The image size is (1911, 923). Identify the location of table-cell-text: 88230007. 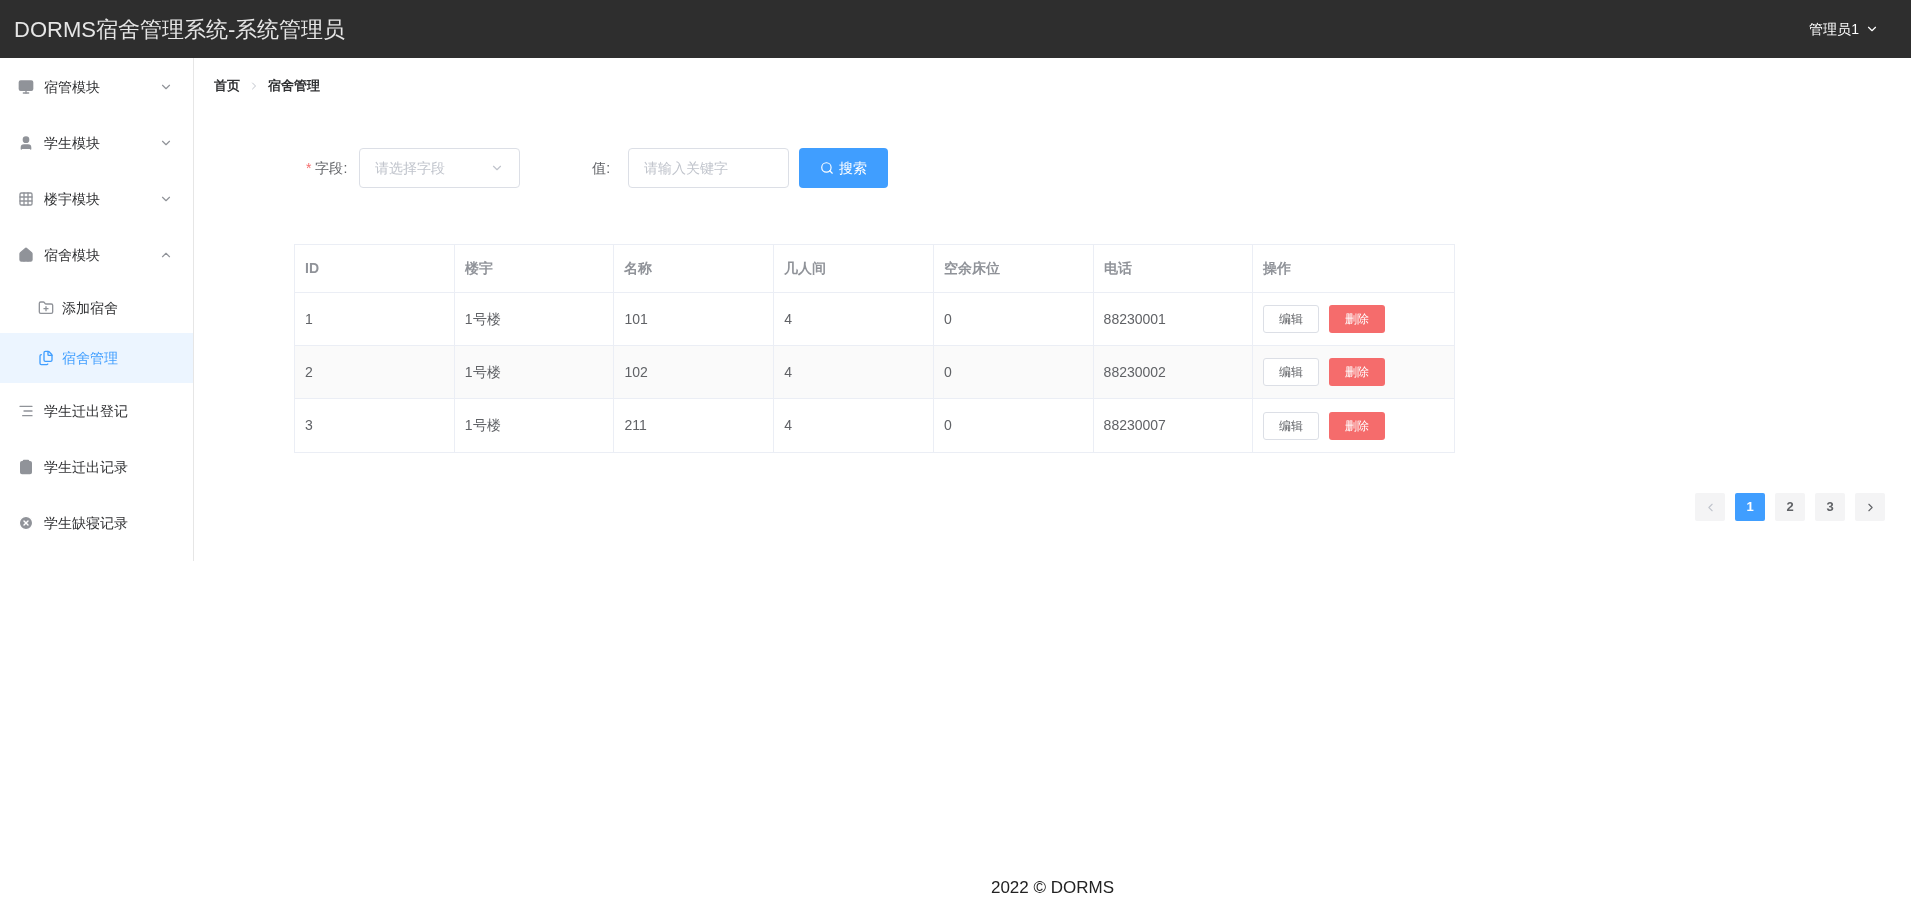
(1134, 425).